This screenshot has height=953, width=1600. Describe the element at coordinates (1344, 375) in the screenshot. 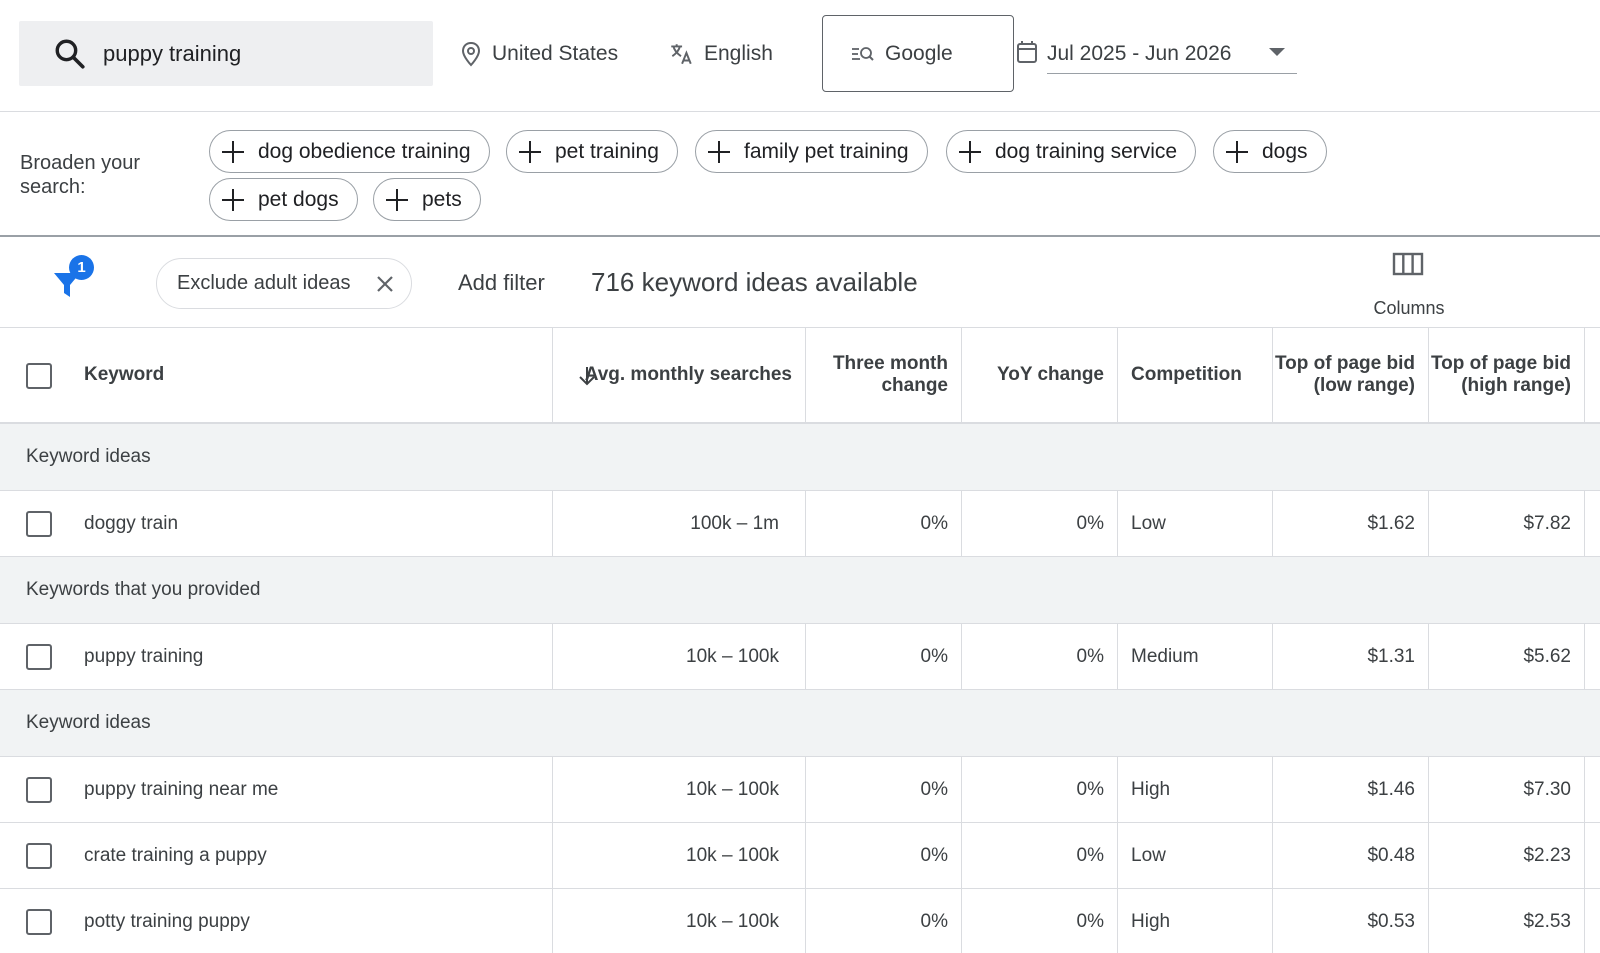

I see `header-top-of-page-bid-low: Top of page bid (low range)` at that location.